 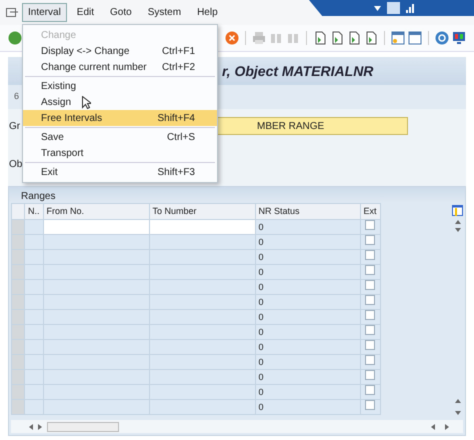 I want to click on field-label: Ob, so click(x=15, y=165).